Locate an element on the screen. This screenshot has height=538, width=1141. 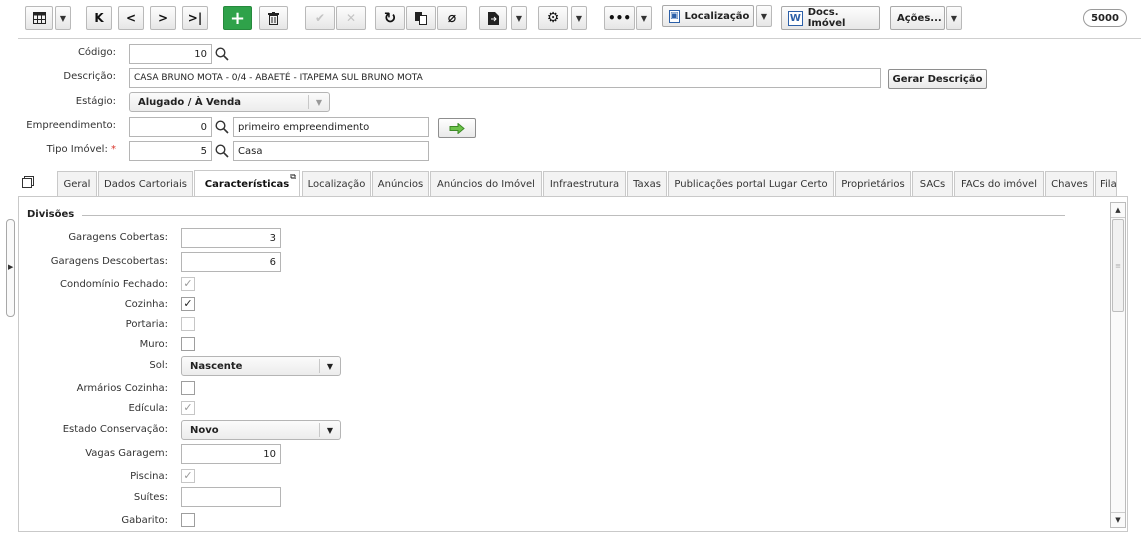
previous-record-button: < is located at coordinates (131, 18).